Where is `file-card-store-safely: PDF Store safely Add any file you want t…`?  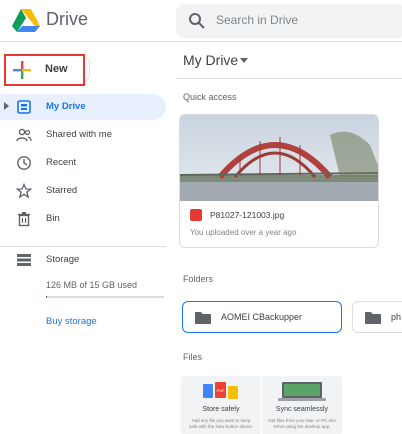
file-card-store-safely: PDF Store safely Add any file you want t… is located at coordinates (221, 405).